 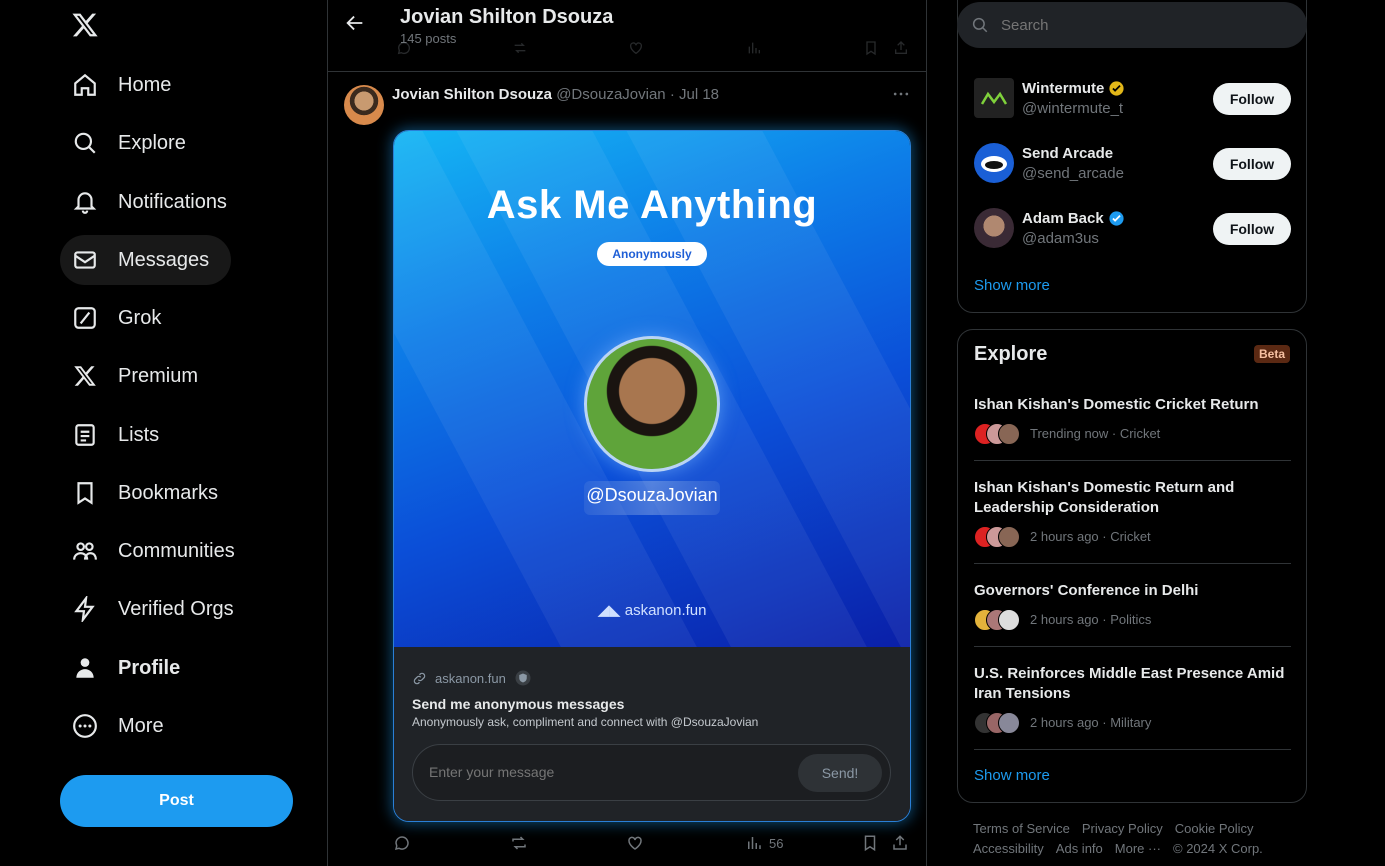 What do you see at coordinates (518, 704) in the screenshot?
I see `card-title: Send me anonymous messages` at bounding box center [518, 704].